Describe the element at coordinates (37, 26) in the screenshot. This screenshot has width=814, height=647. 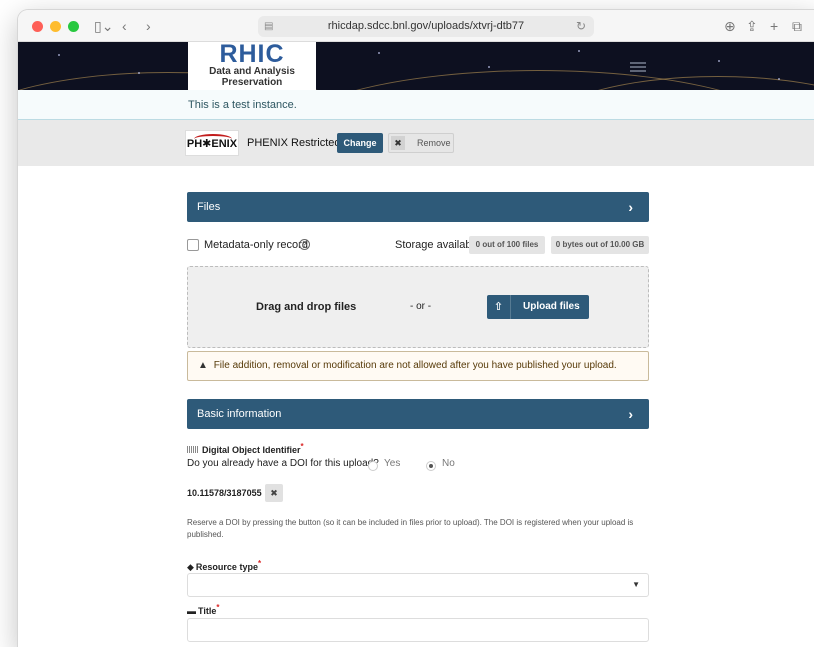
I see `close-window-button` at that location.